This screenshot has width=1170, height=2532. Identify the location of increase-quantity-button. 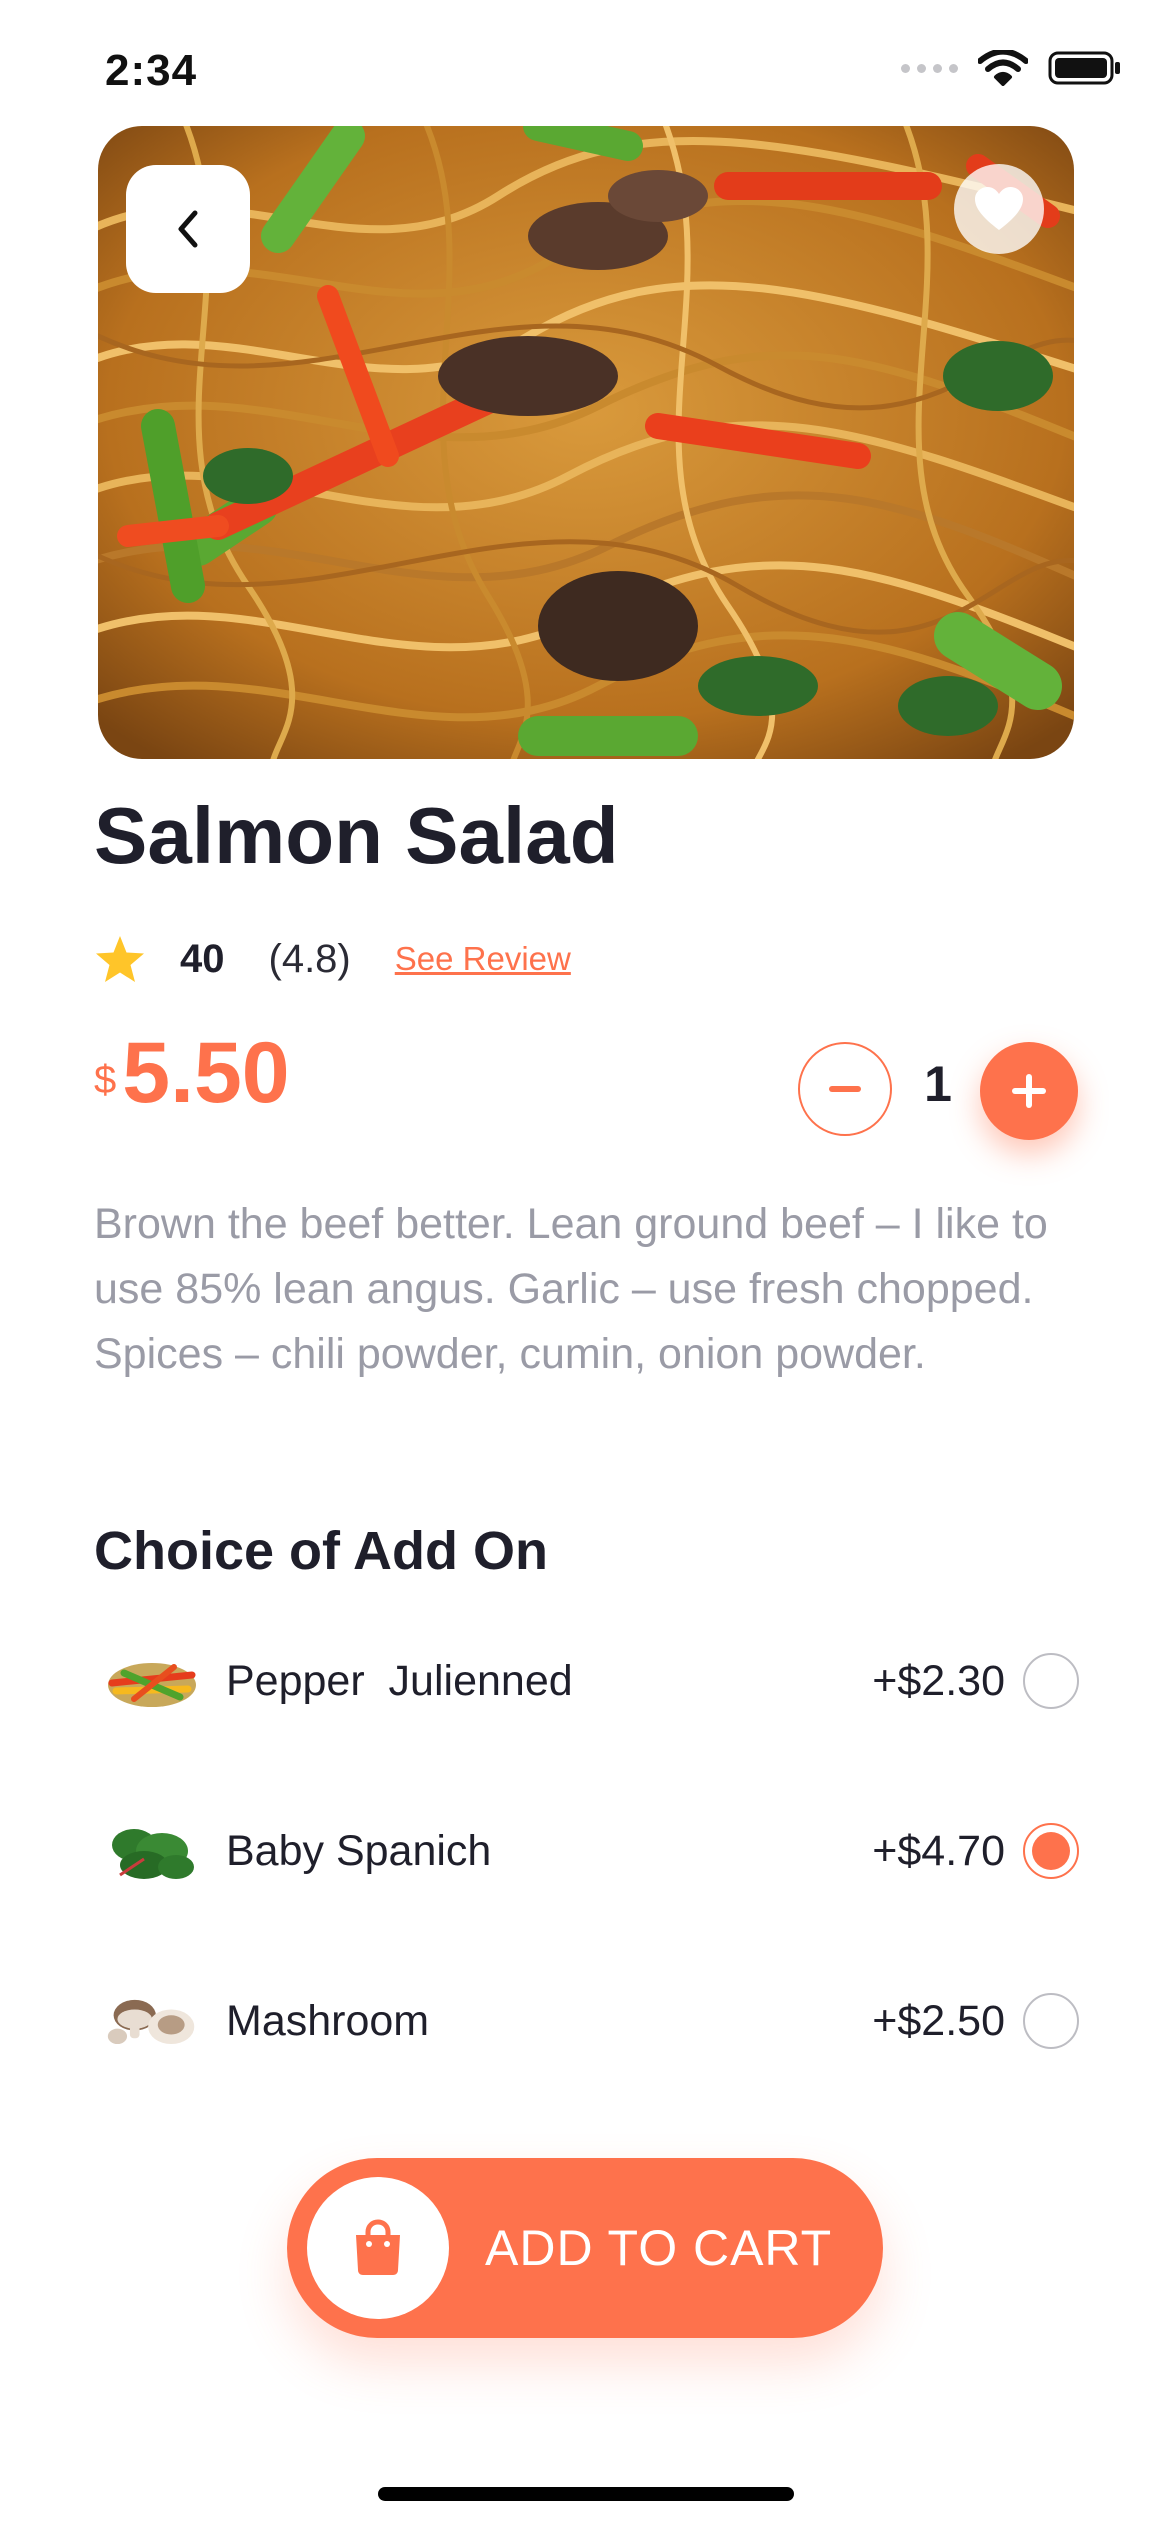
(1029, 1091).